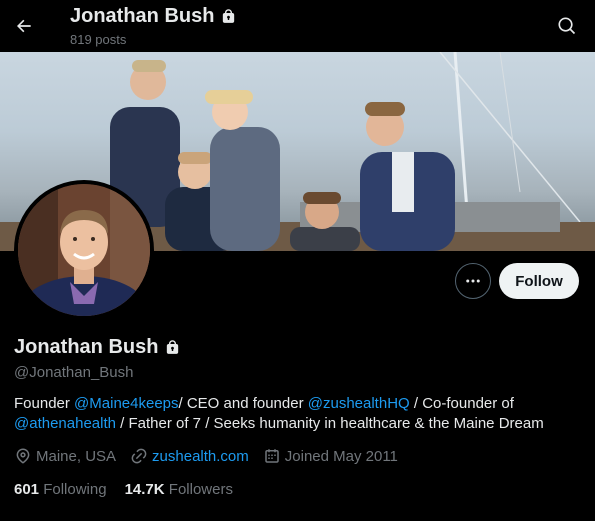  I want to click on follow-button: Follow, so click(539, 281).